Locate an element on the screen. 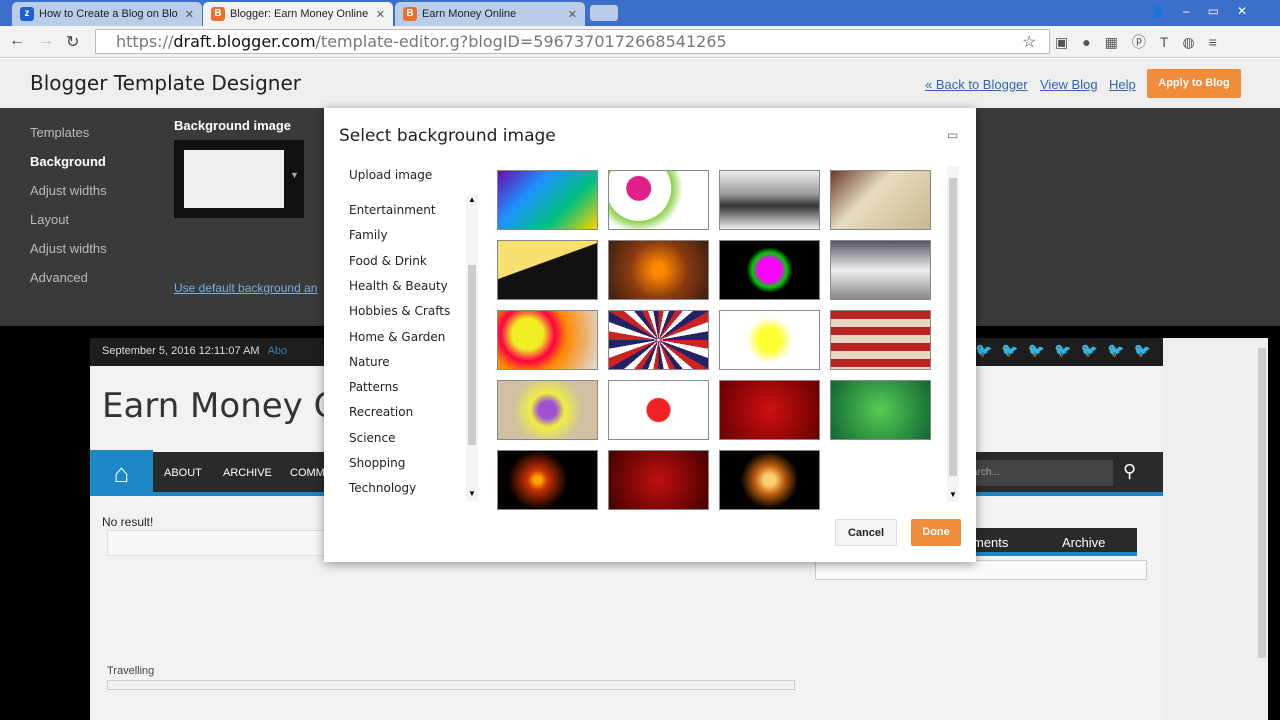  travelling-label: Travelling is located at coordinates (131, 671).